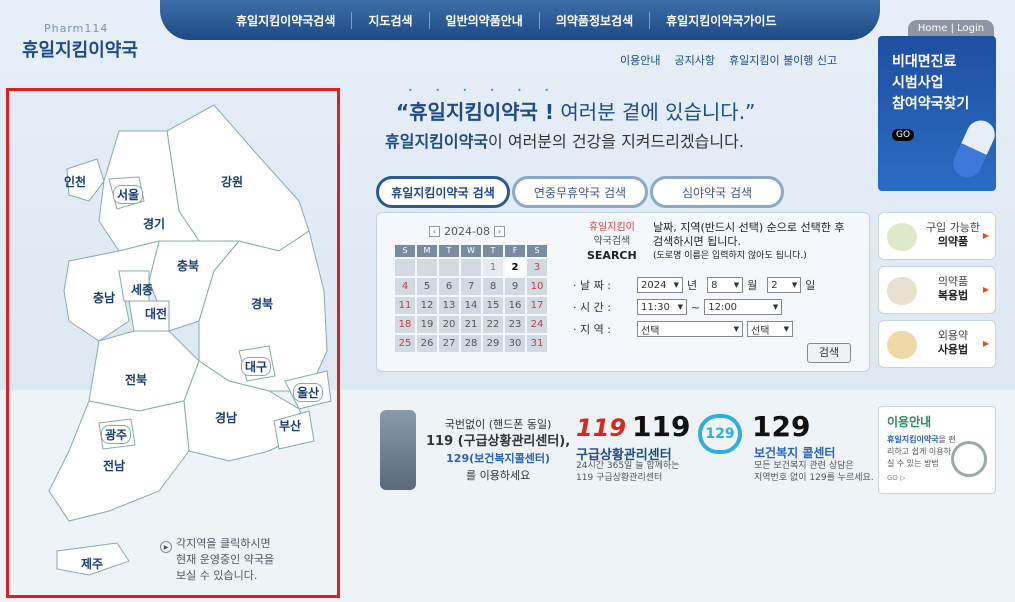  What do you see at coordinates (471, 305) in the screenshot?
I see `calendar-day: 14` at bounding box center [471, 305].